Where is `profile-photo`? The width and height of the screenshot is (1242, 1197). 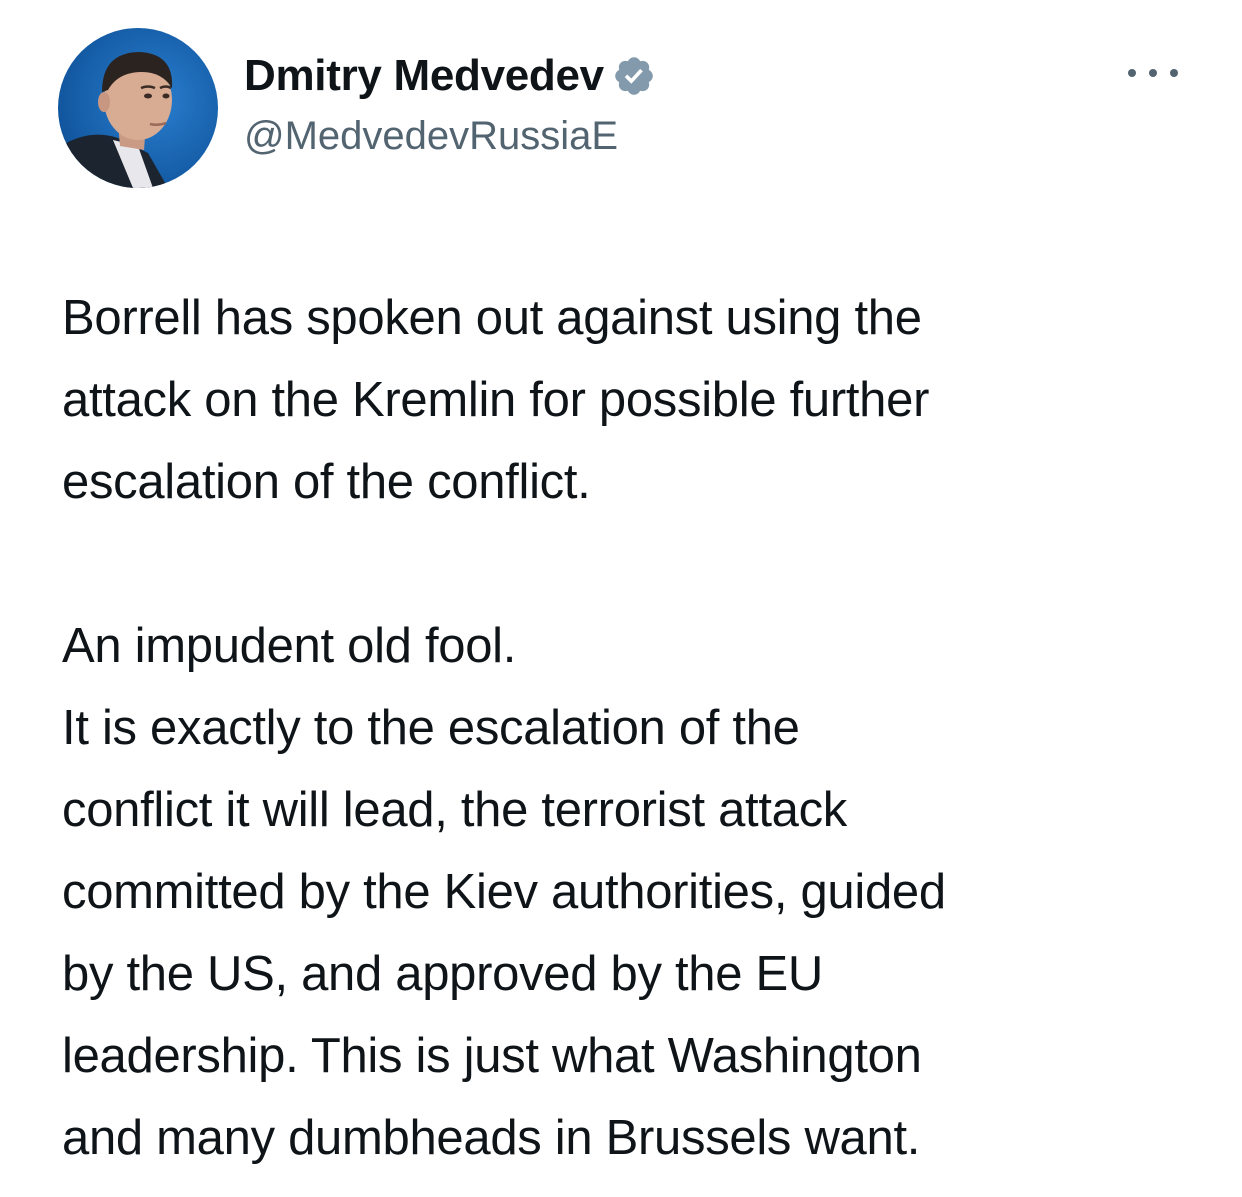 profile-photo is located at coordinates (138, 108).